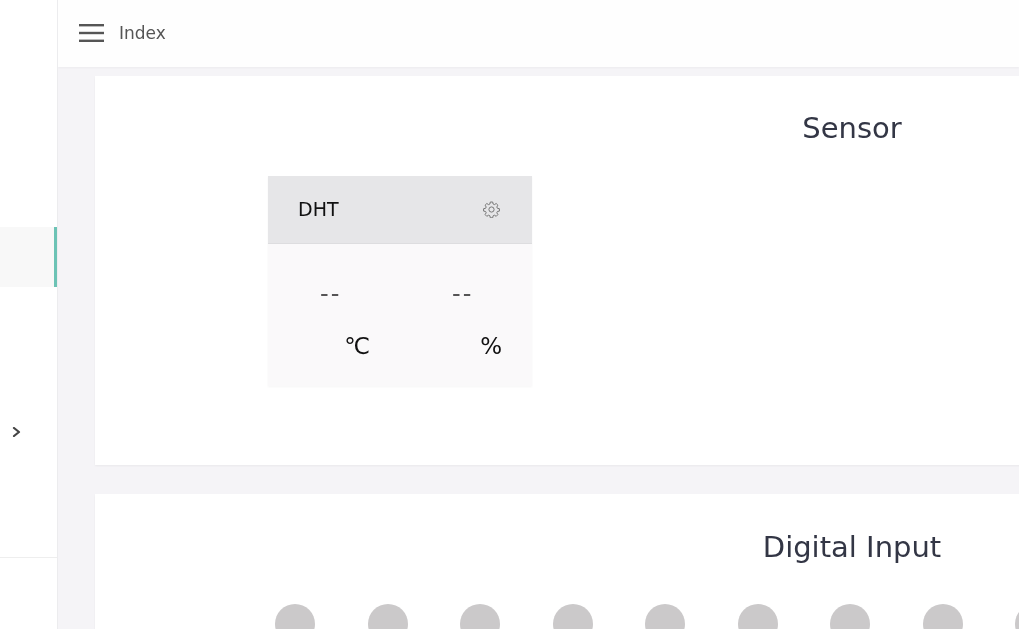 The height and width of the screenshot is (629, 1019). What do you see at coordinates (318, 210) in the screenshot?
I see `sensor-name: DHT` at bounding box center [318, 210].